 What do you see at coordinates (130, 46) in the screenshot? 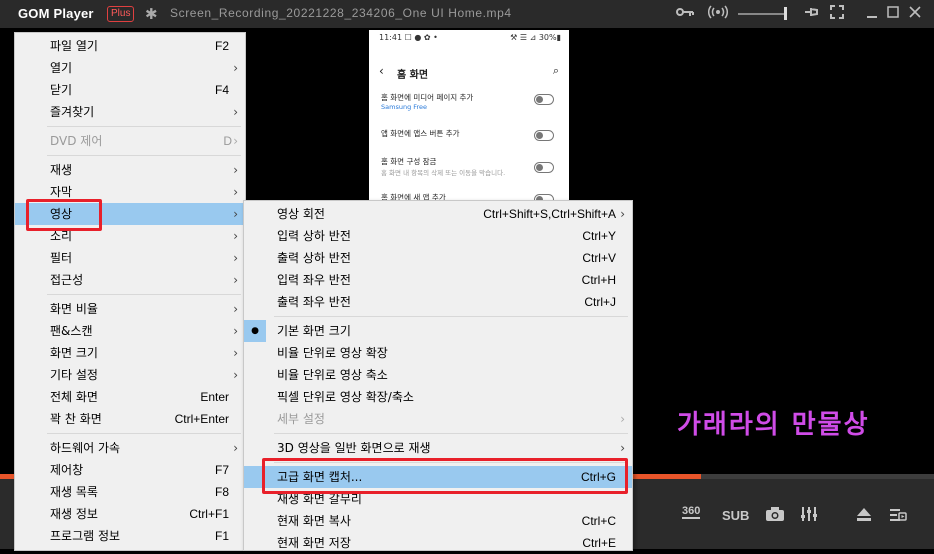
I see `menu-item-open-file: 파일 열기 F2` at bounding box center [130, 46].